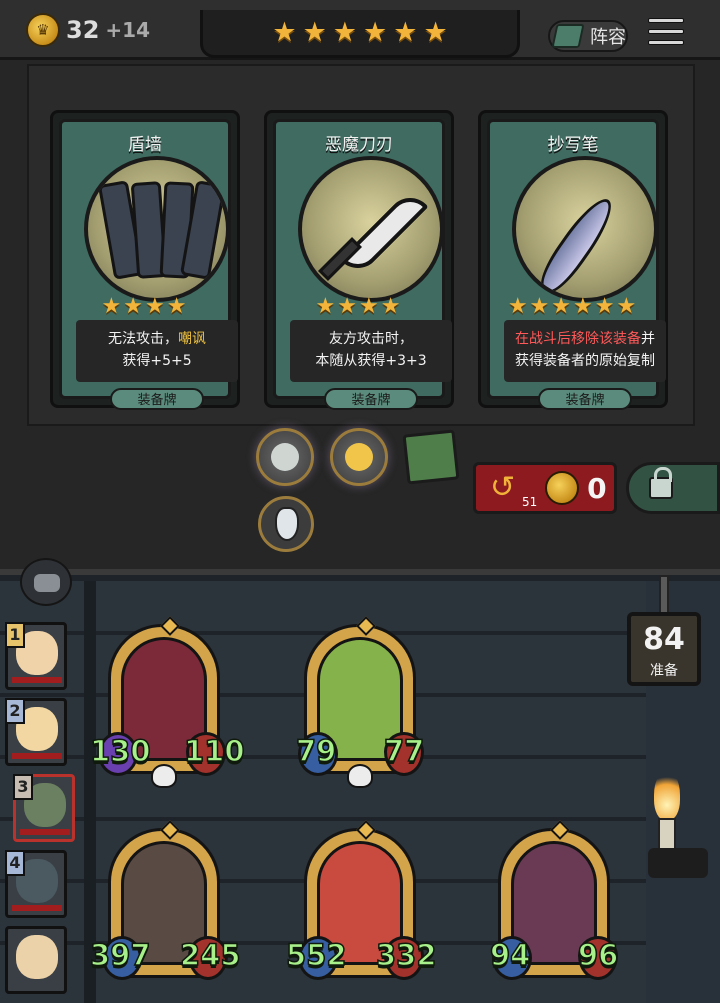 This screenshot has height=1003, width=720. I want to click on minion-attack: 79, so click(316, 751).